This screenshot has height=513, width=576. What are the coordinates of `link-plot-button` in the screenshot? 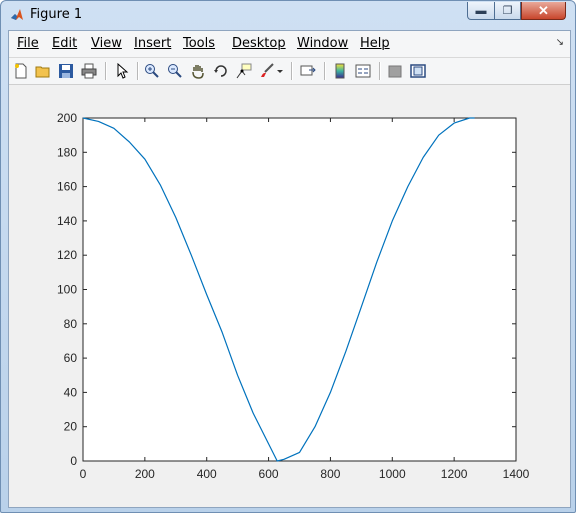 It's located at (308, 71).